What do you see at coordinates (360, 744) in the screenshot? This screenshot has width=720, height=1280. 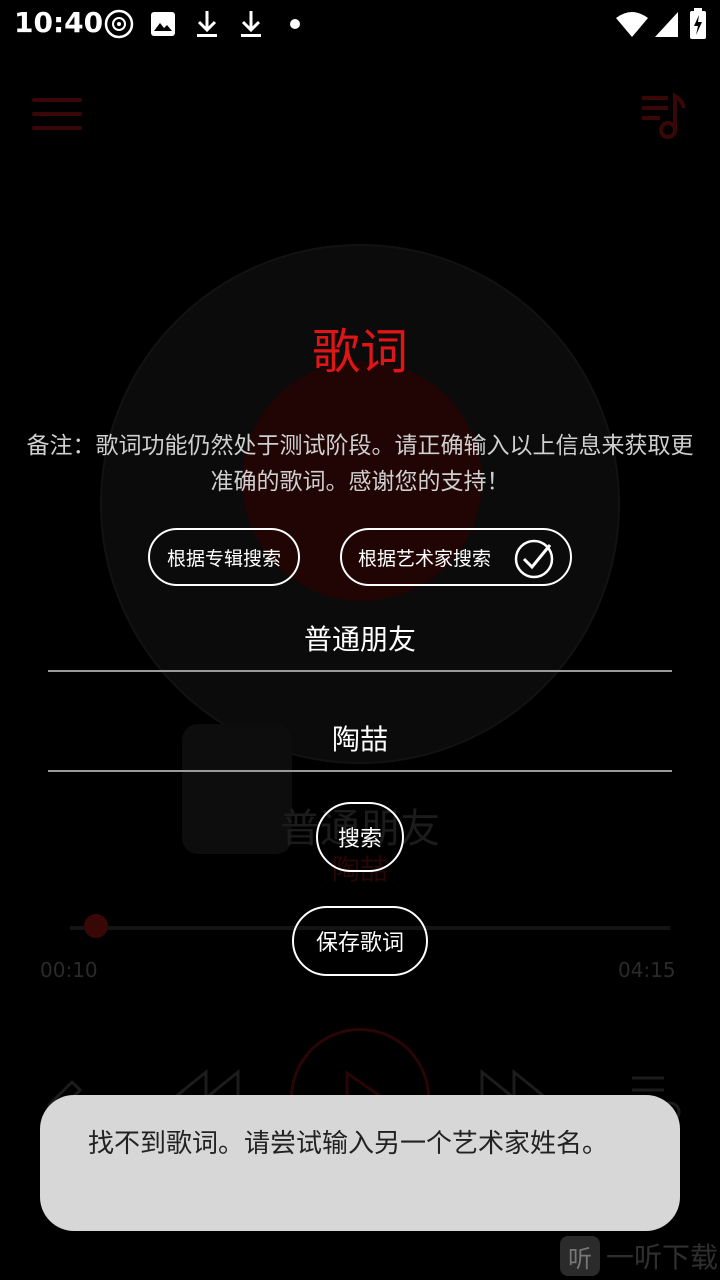 I see `artist-name-field: 陶喆` at bounding box center [360, 744].